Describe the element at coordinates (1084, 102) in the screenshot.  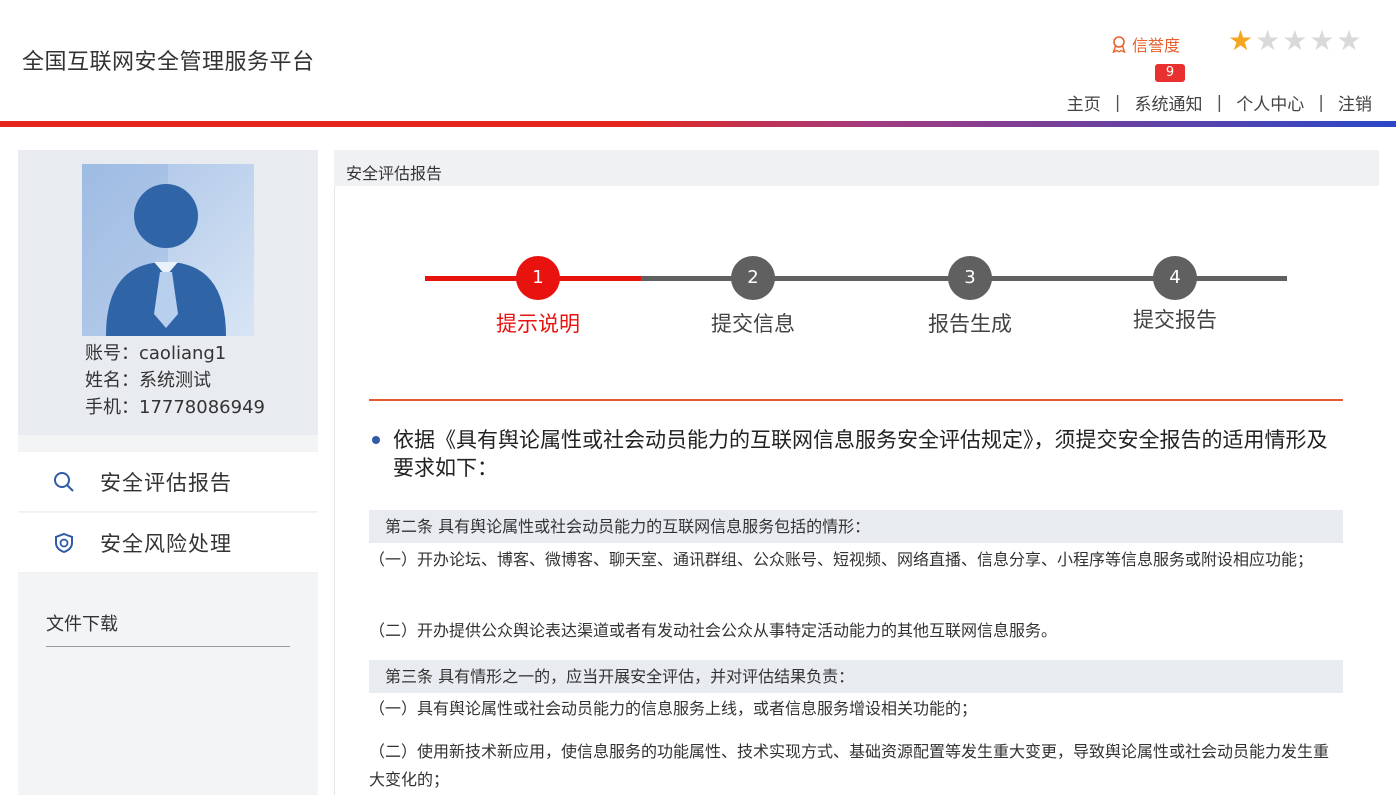
I see `nav-home-link: 主页` at that location.